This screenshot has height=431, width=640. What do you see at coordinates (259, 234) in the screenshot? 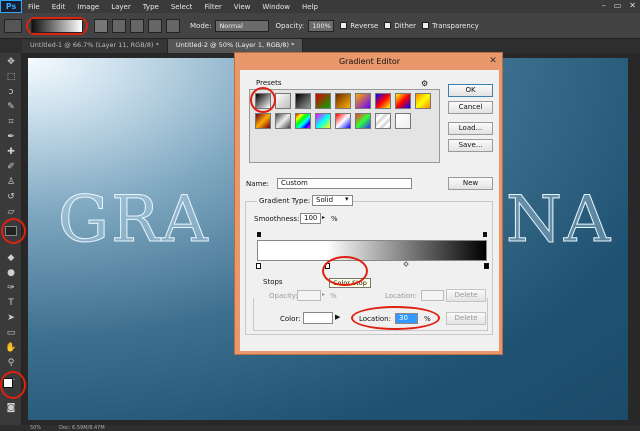
I see `opacity-stop-left` at bounding box center [259, 234].